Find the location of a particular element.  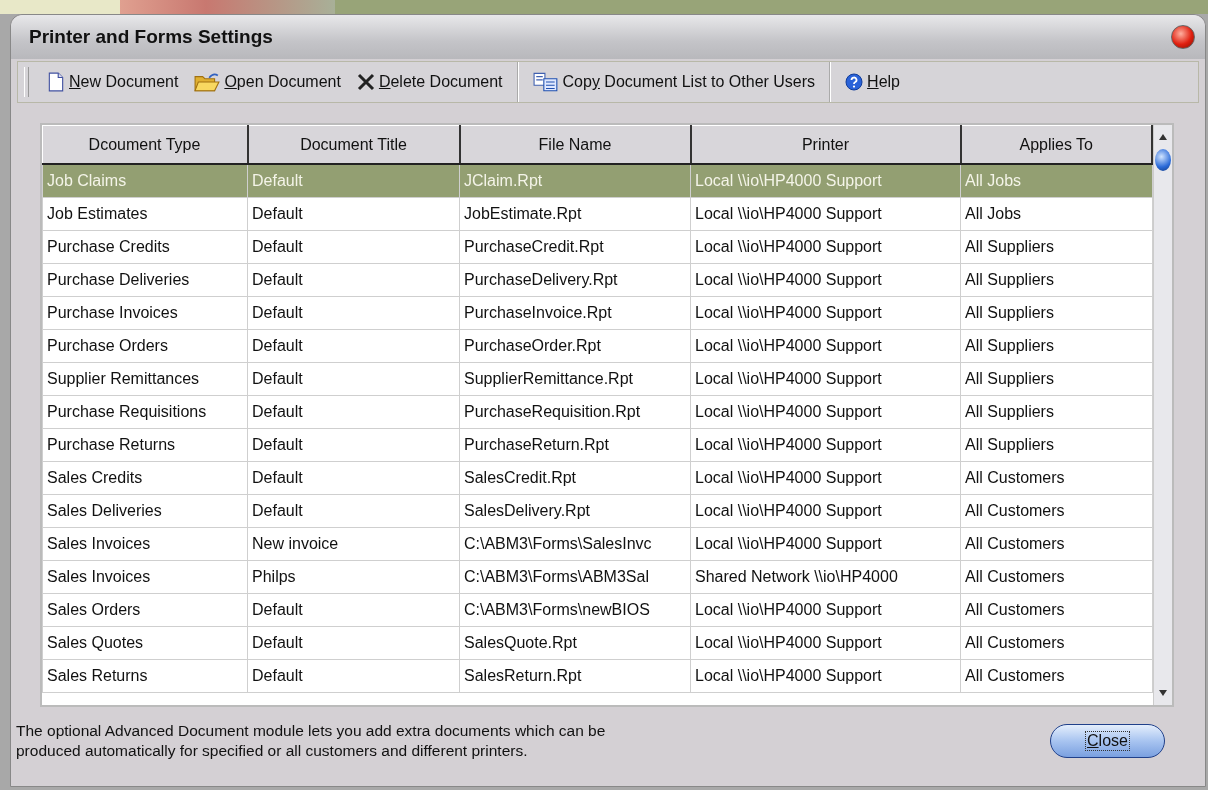

table-row: Sales Quotes Default SalesQuote.Rpt Local \\io\HP4000 Support All Customers is located at coordinates (597, 643).